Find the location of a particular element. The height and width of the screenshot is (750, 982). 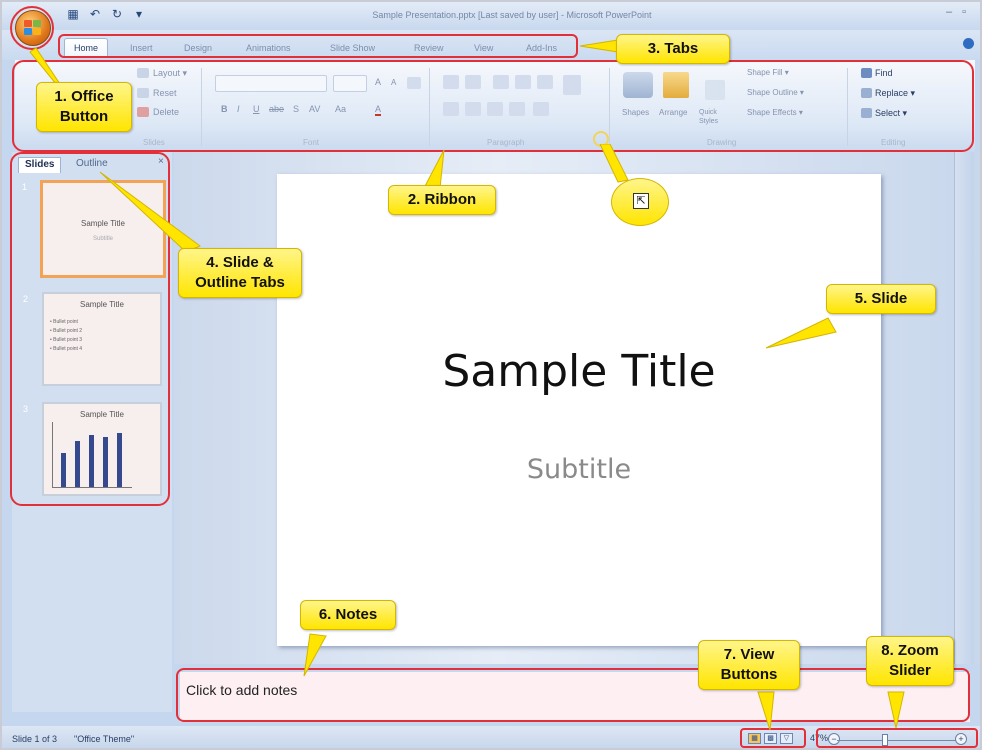

callout-zoom-slider: 8. Zoom Slider is located at coordinates (910, 661).